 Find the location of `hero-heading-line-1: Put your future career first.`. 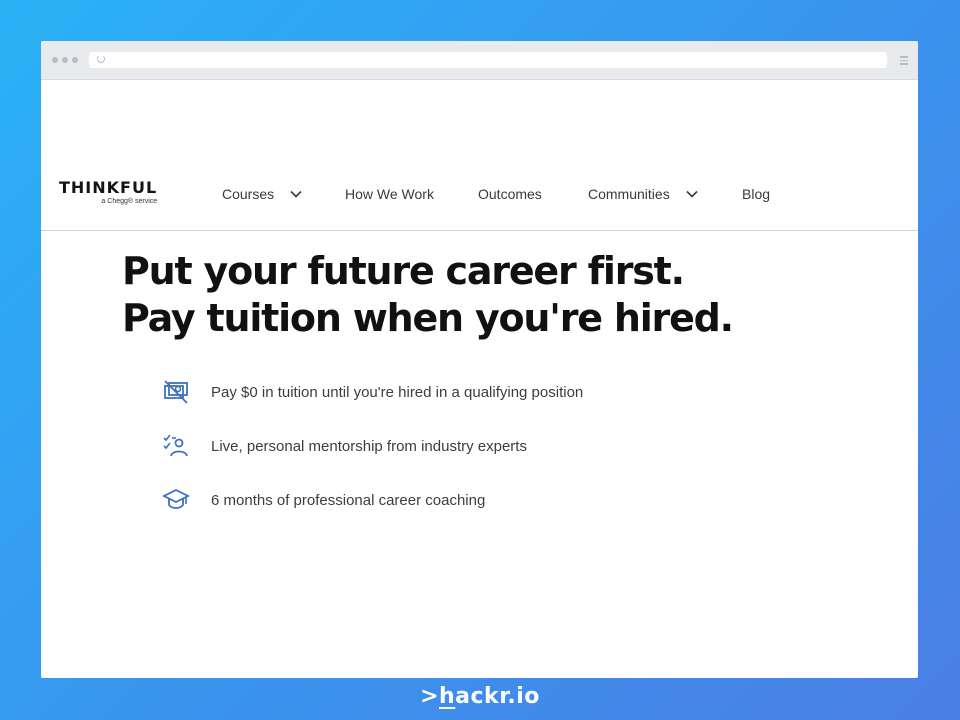

hero-heading-line-1: Put your future career first. is located at coordinates (403, 271).